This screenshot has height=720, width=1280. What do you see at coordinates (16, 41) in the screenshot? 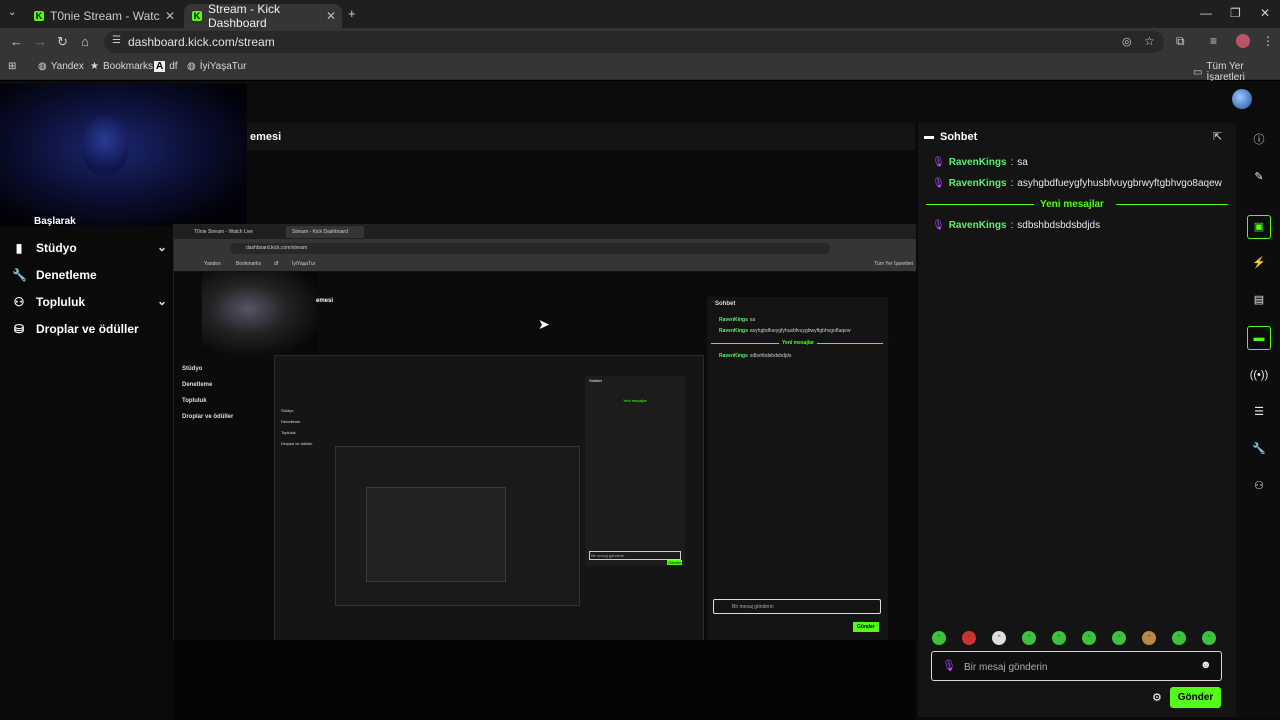
I see `back-icon: ←` at bounding box center [16, 41].